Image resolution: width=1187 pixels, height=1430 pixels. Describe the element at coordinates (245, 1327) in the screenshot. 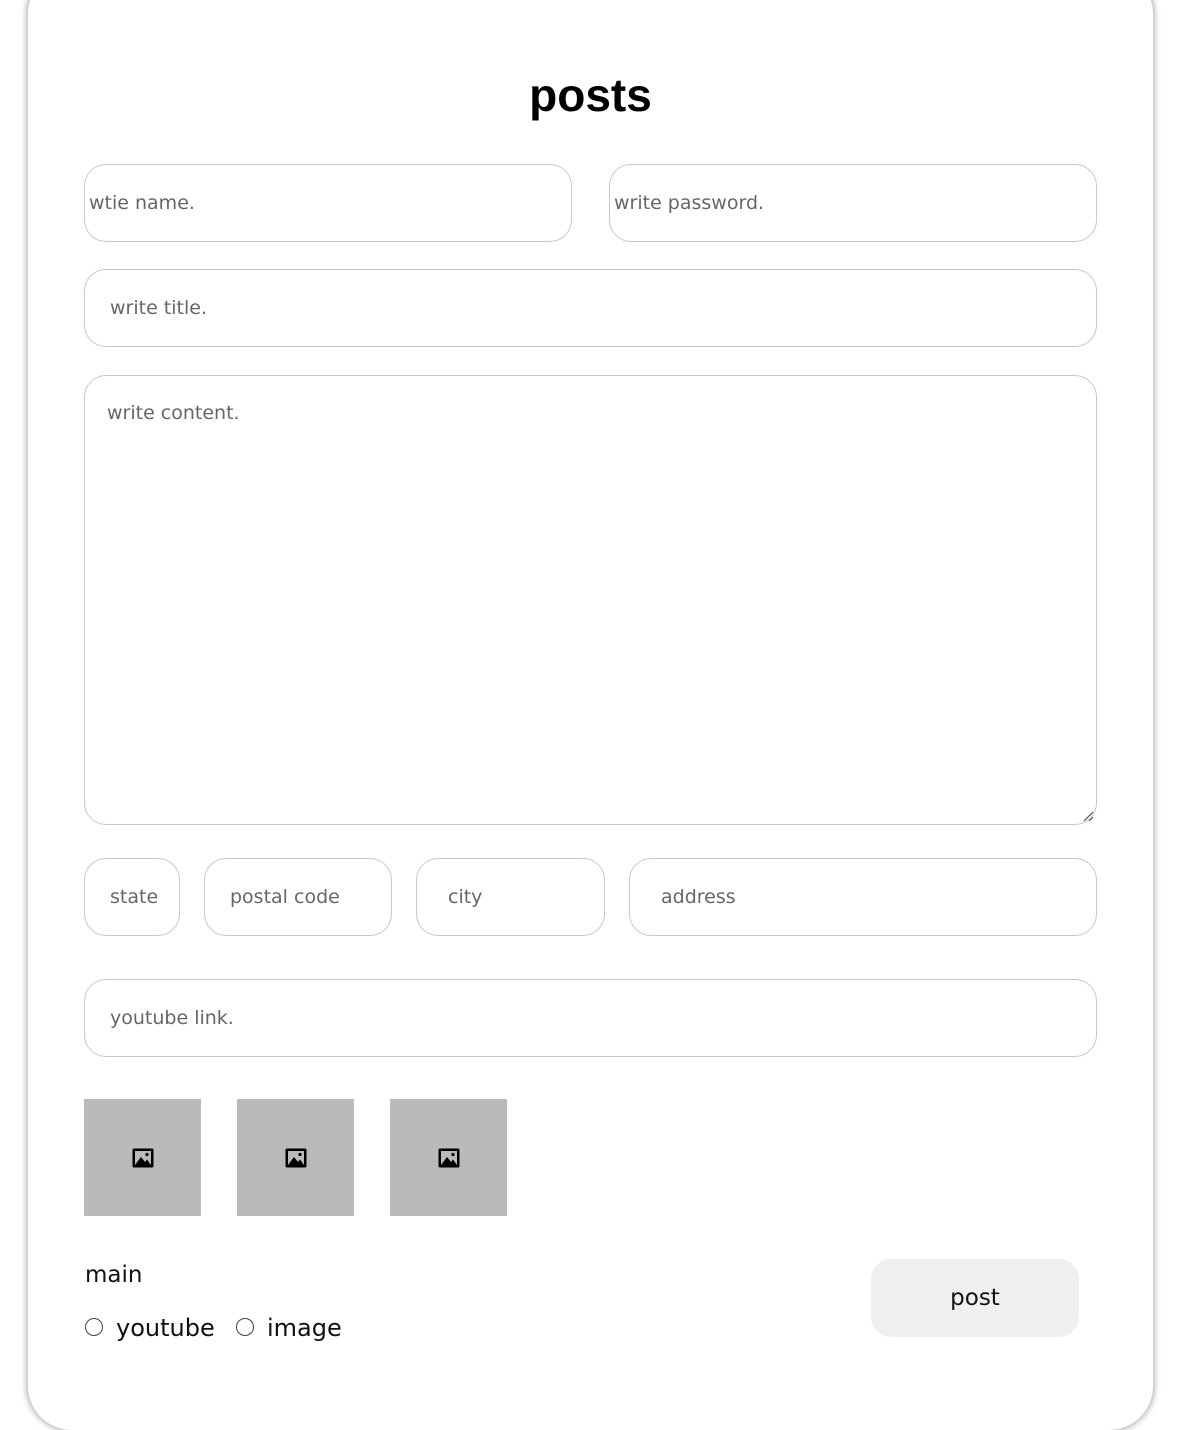

I see `radio-image` at that location.